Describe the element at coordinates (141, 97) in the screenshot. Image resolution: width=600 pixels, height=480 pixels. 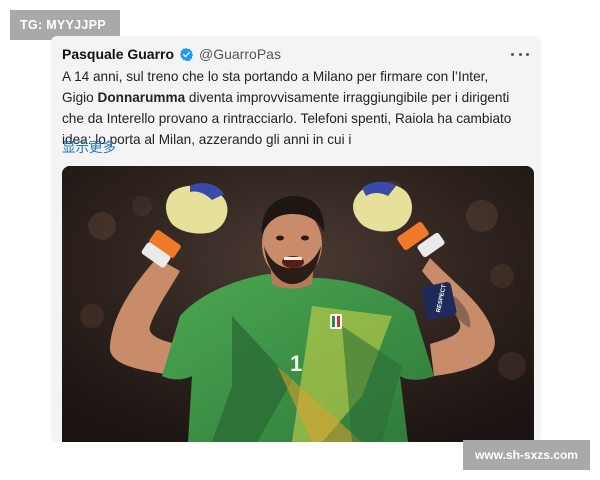
I see `player-name-bold: Donnarumma` at that location.